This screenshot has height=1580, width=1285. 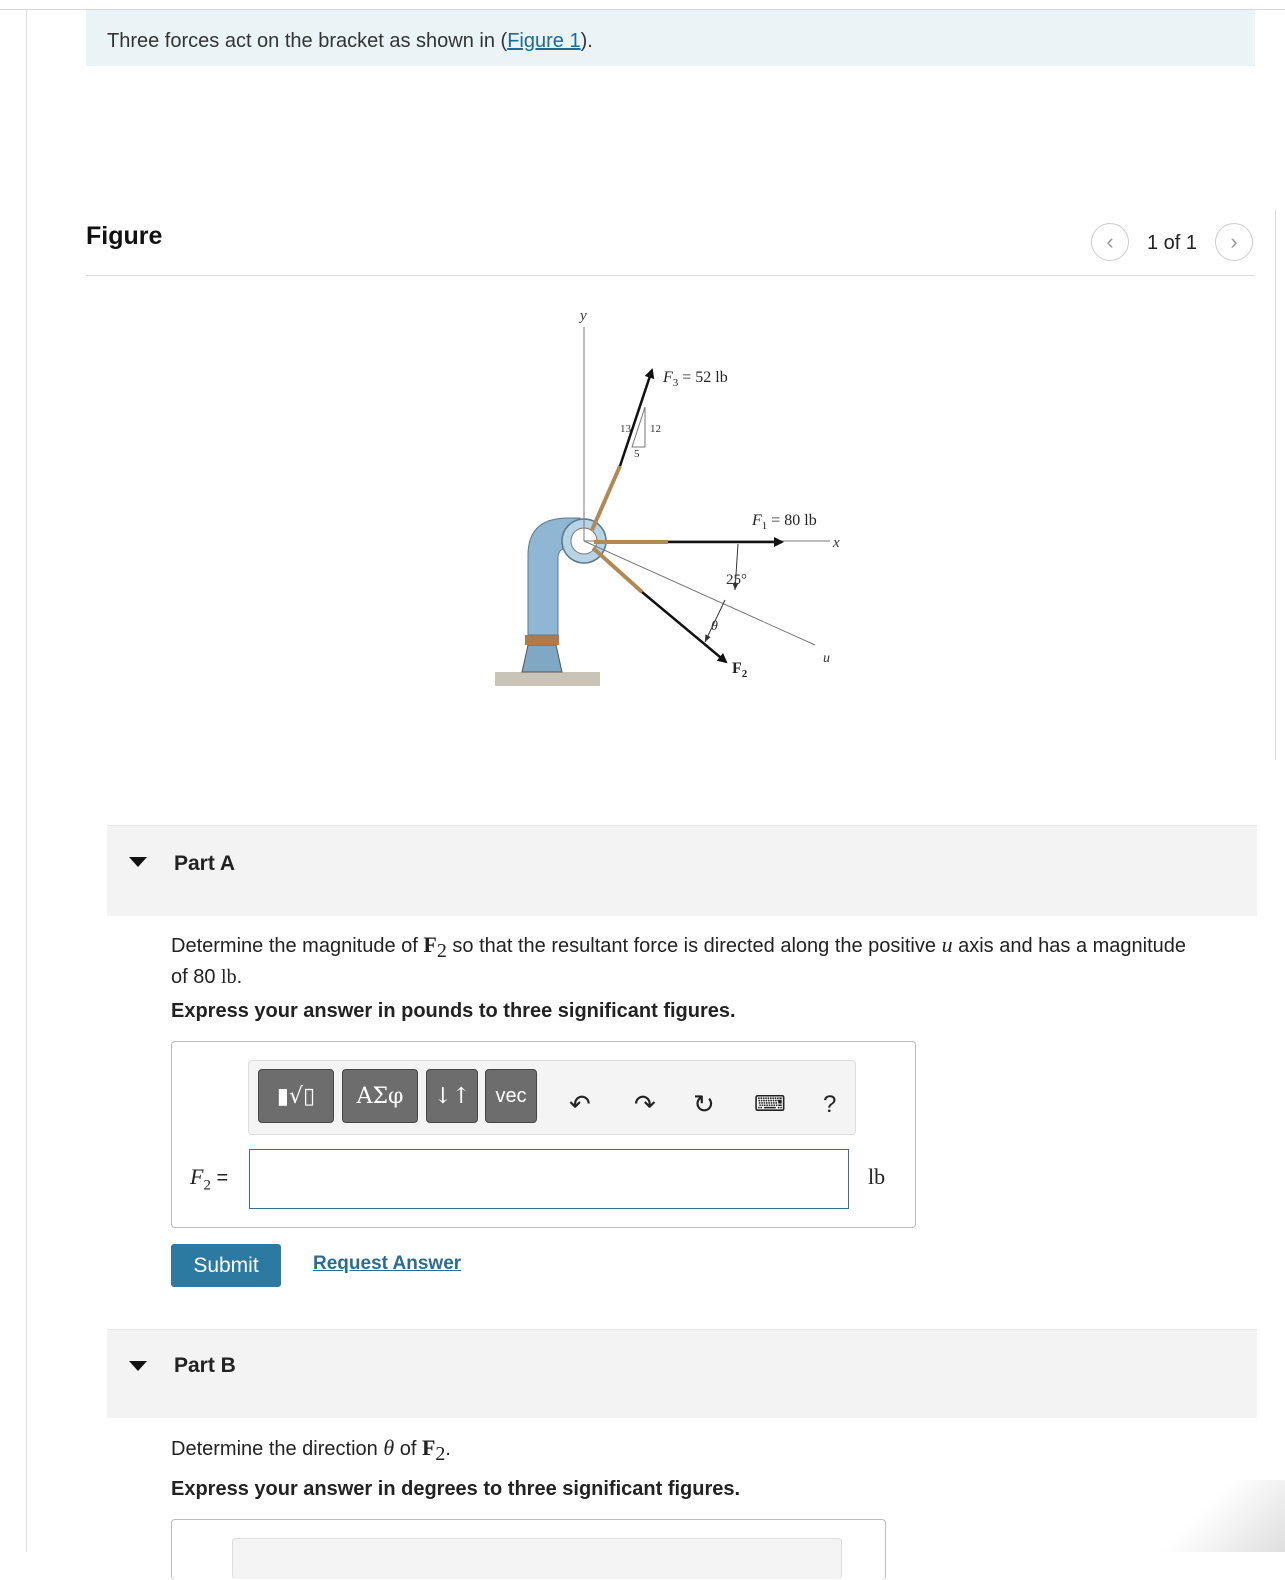 I want to click on part-a-header: Part A, so click(x=682, y=870).